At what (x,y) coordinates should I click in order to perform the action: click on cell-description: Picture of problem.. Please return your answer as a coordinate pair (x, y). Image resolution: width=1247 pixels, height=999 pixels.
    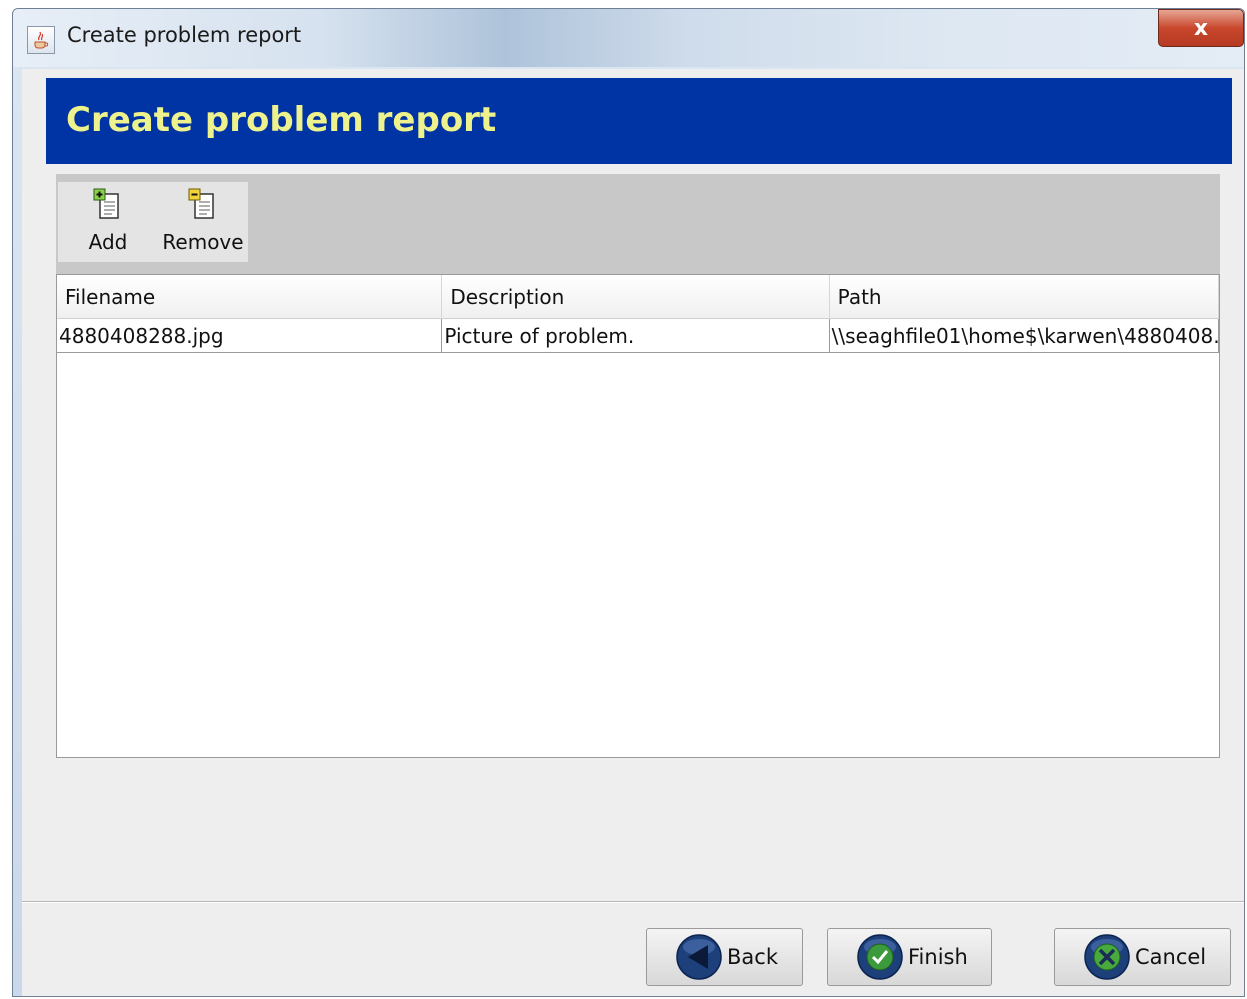
    Looking at the image, I should click on (636, 336).